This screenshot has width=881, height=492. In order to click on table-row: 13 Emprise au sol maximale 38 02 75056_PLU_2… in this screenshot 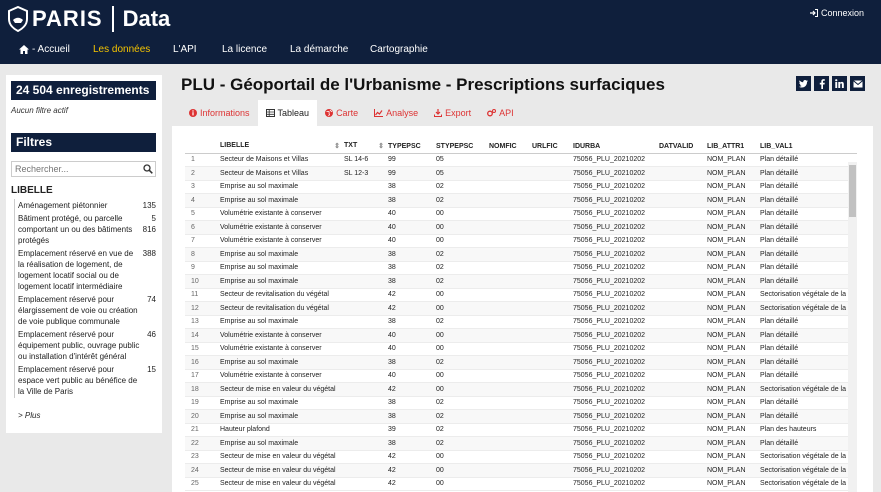, I will do `click(521, 322)`.